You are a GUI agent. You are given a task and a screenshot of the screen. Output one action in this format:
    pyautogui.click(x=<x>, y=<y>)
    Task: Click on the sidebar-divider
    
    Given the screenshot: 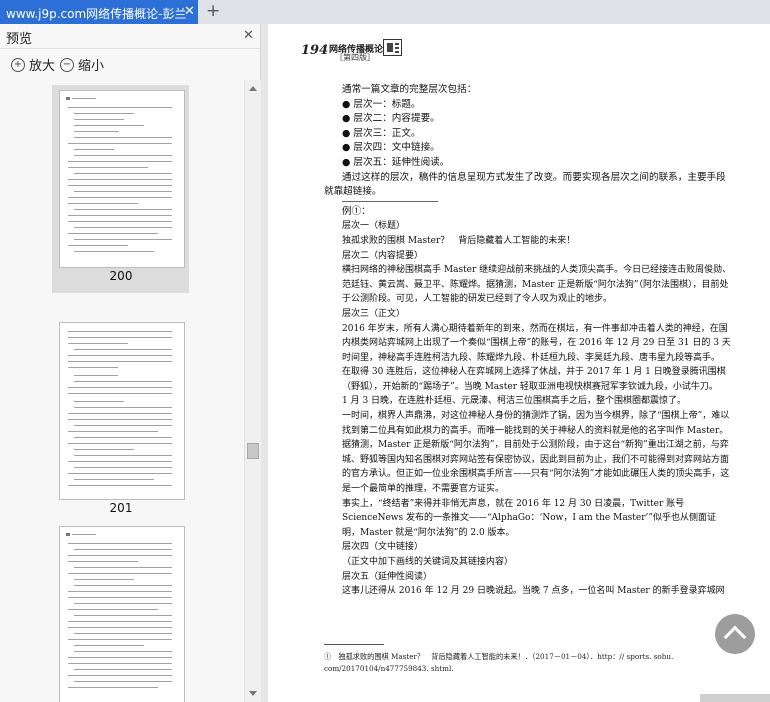 What is the action you would take?
    pyautogui.click(x=130, y=48)
    